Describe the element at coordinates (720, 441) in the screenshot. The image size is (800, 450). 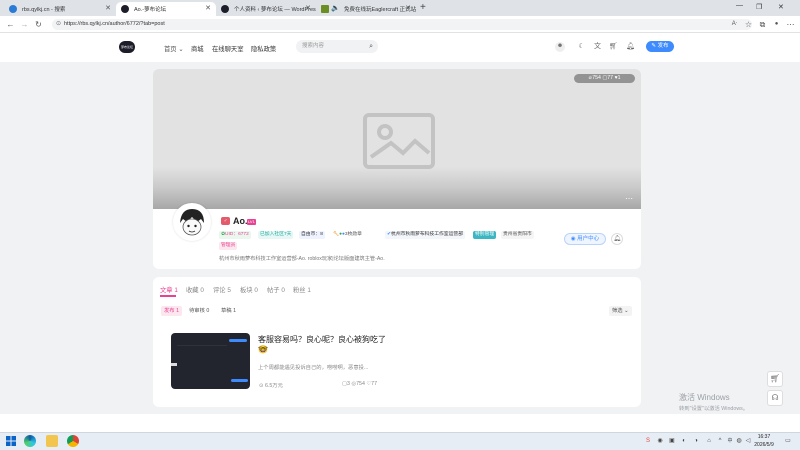
I see `tray-chevron-icon: ^` at that location.